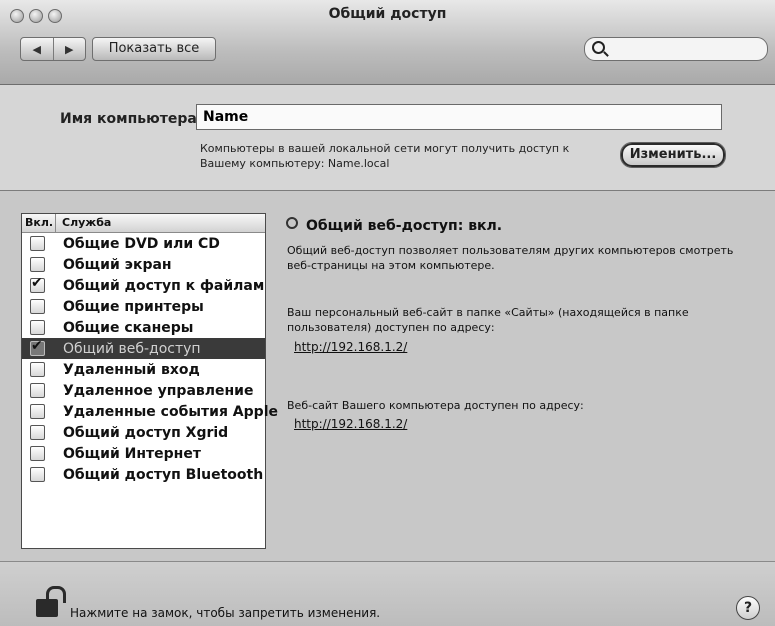  Describe the element at coordinates (128, 327) in the screenshot. I see `service-label: Общие сканеры` at that location.